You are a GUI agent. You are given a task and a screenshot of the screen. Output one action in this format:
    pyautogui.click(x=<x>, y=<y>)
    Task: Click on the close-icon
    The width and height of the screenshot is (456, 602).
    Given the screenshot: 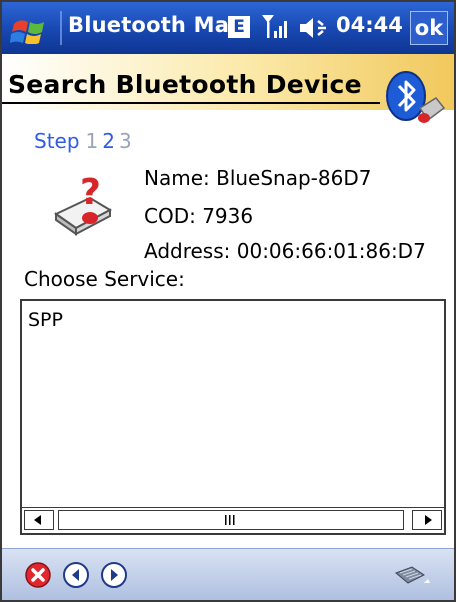 What is the action you would take?
    pyautogui.click(x=38, y=575)
    